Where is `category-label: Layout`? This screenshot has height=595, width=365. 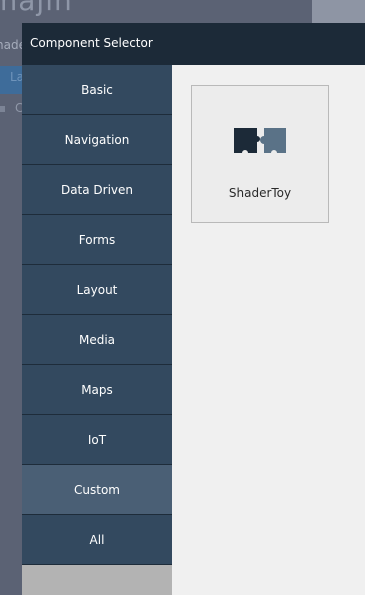 category-label: Layout is located at coordinates (97, 289).